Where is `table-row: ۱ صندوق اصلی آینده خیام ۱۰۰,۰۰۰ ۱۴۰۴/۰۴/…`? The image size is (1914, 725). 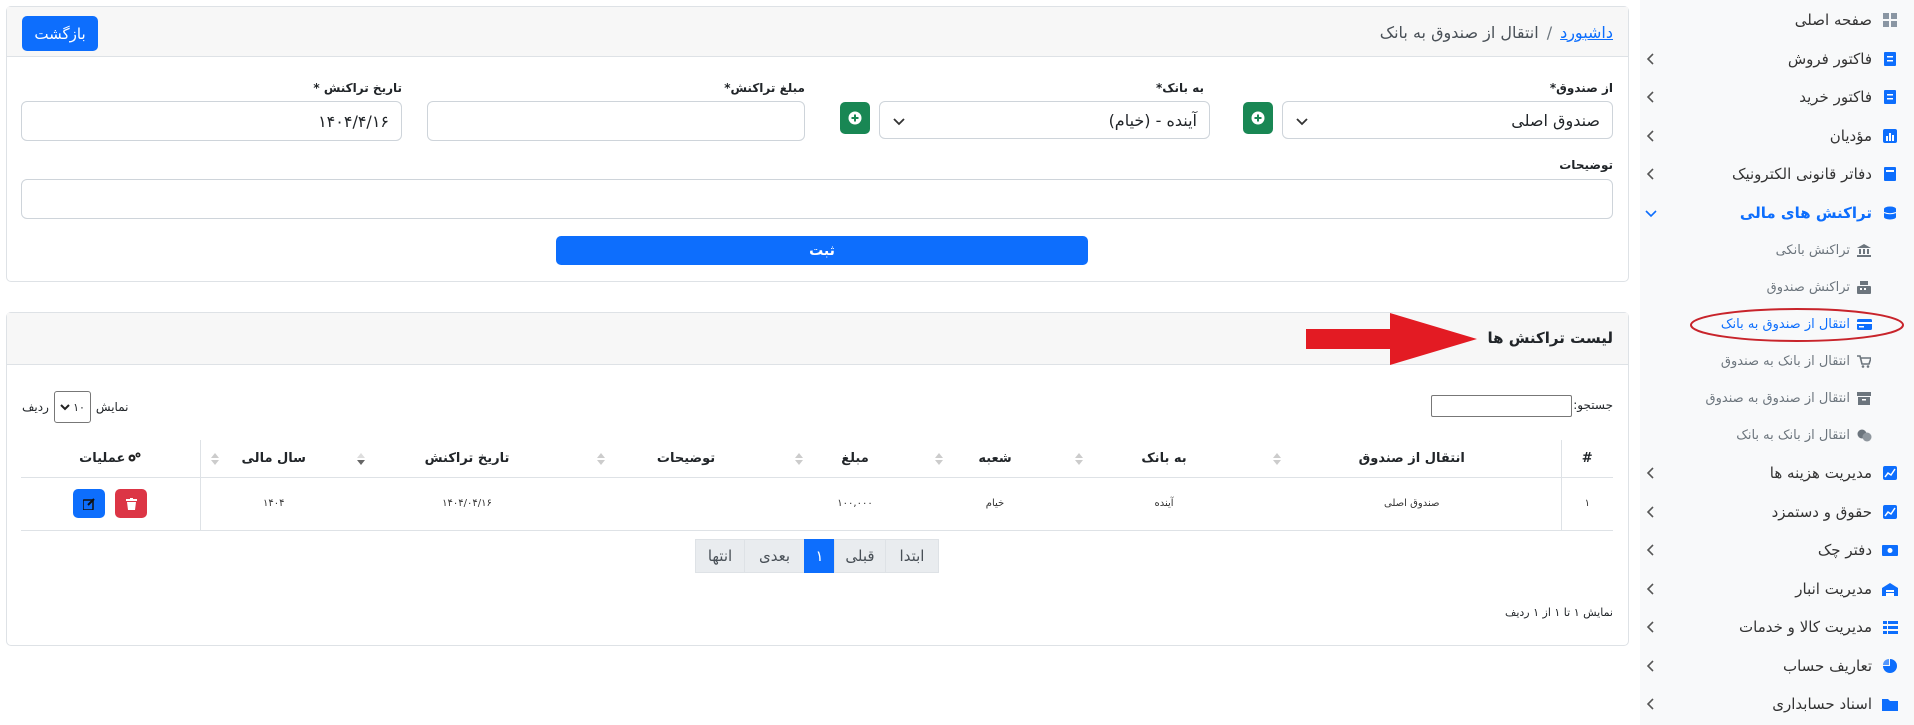
table-row: ۱ صندوق اصلی آینده خیام ۱۰۰,۰۰۰ ۱۴۰۴/۰۴/… is located at coordinates (817, 504).